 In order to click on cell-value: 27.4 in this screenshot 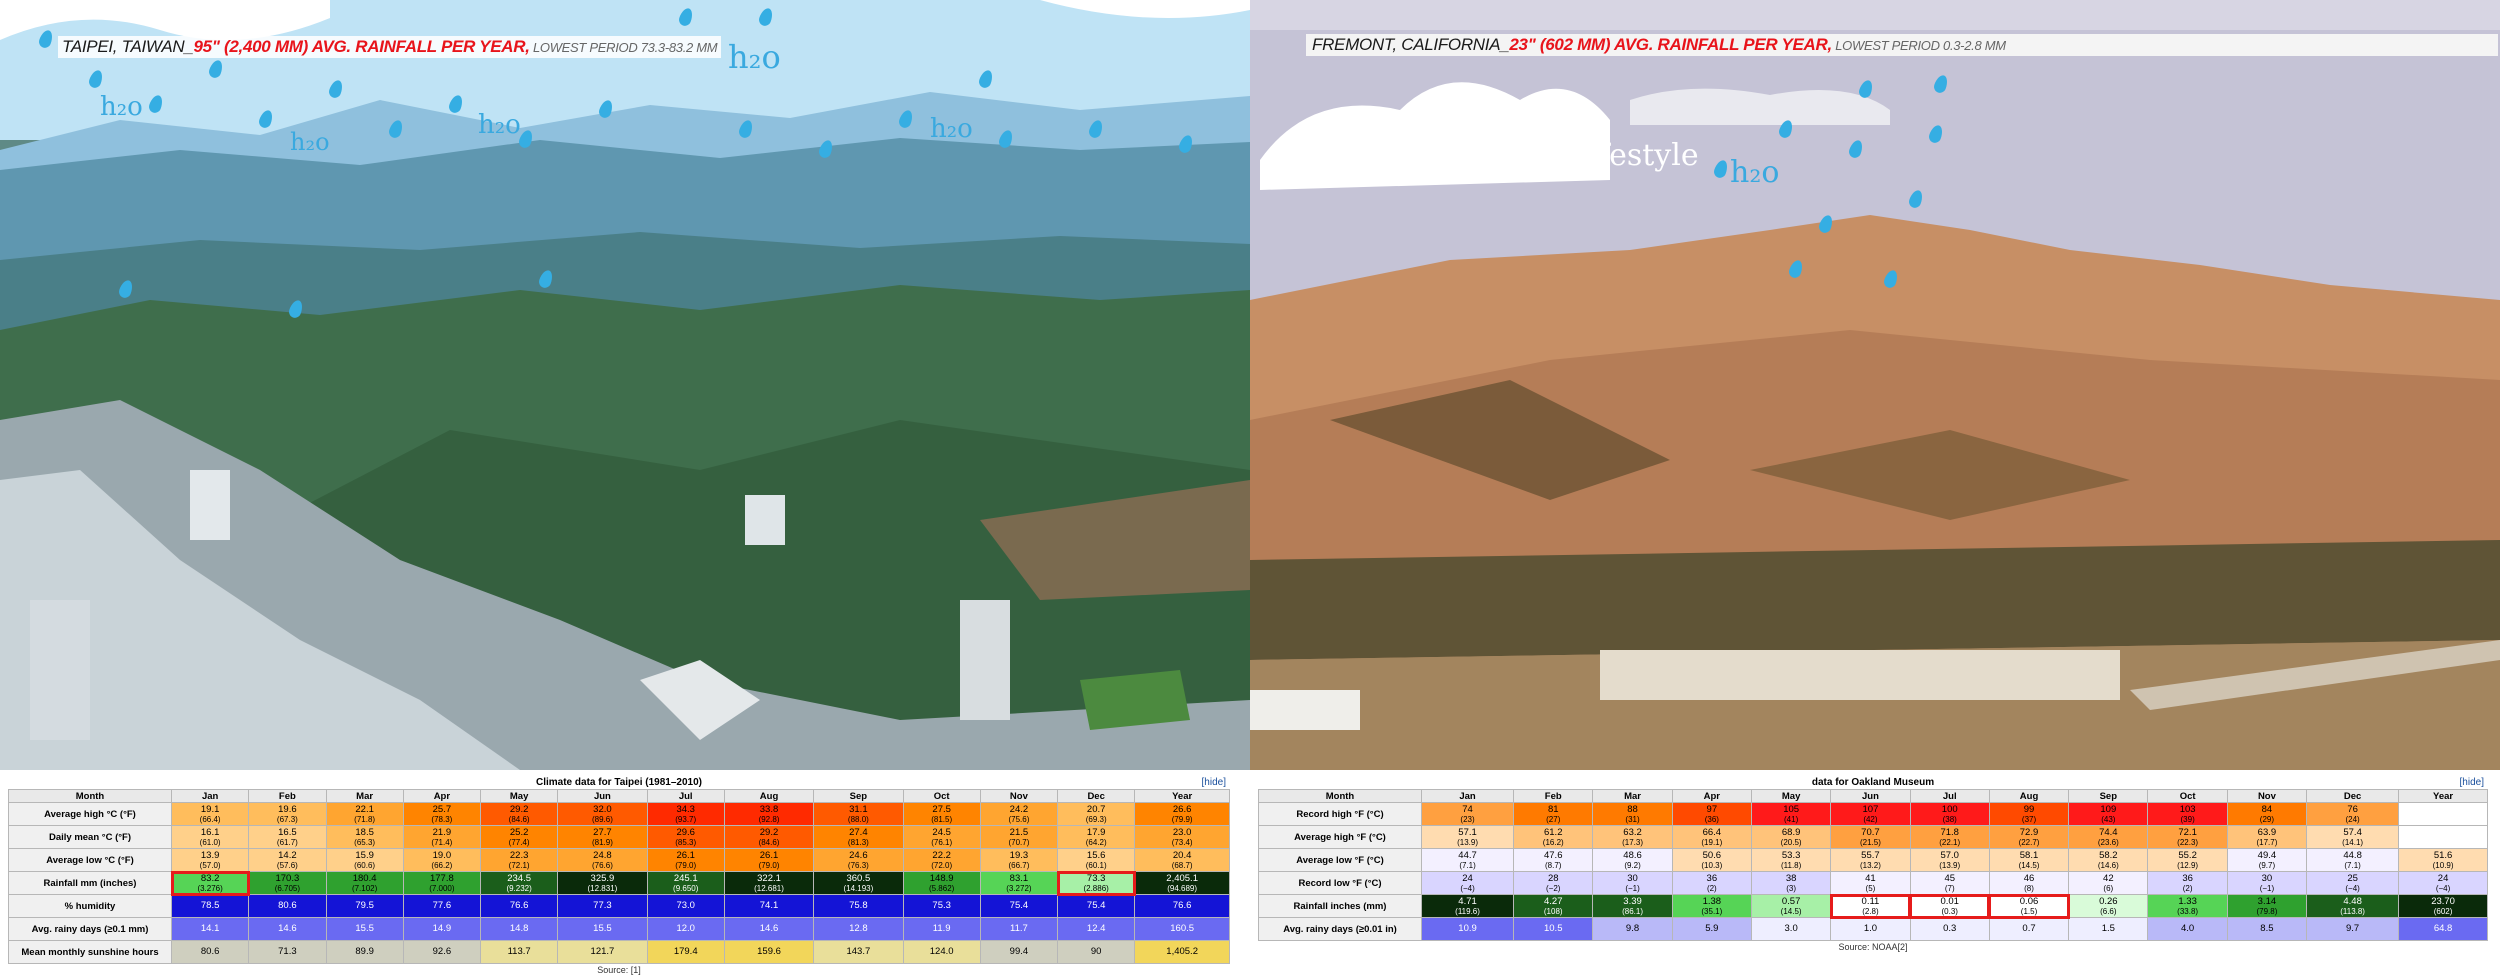, I will do `click(858, 832)`.